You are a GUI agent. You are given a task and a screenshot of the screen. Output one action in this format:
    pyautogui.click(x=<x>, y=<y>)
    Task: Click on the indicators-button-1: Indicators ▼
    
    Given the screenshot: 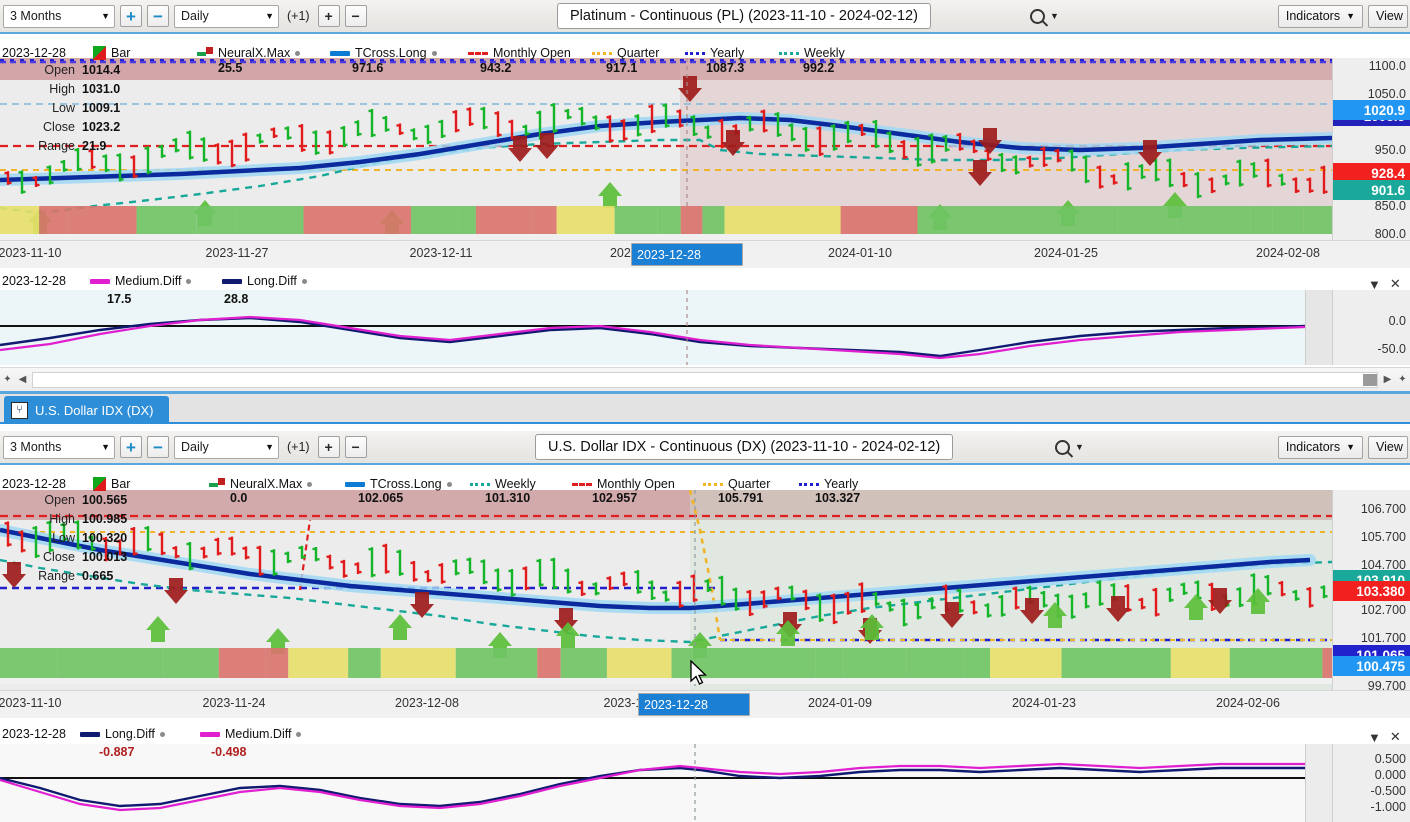 What is the action you would take?
    pyautogui.click(x=1320, y=16)
    